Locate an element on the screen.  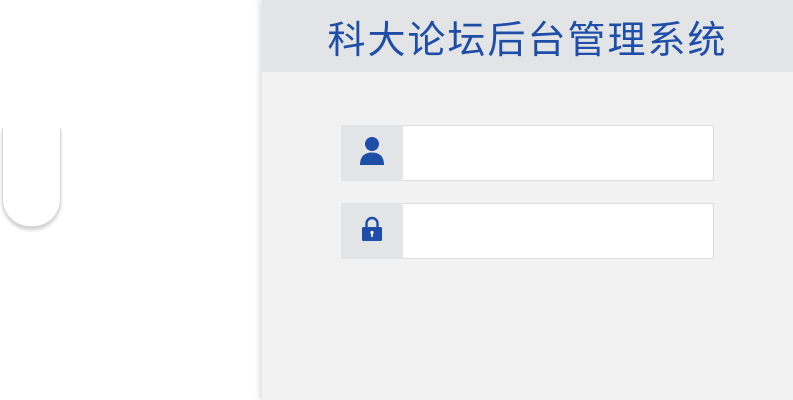
panel-header: 科大论坛后台管理系统 is located at coordinates (527, 36).